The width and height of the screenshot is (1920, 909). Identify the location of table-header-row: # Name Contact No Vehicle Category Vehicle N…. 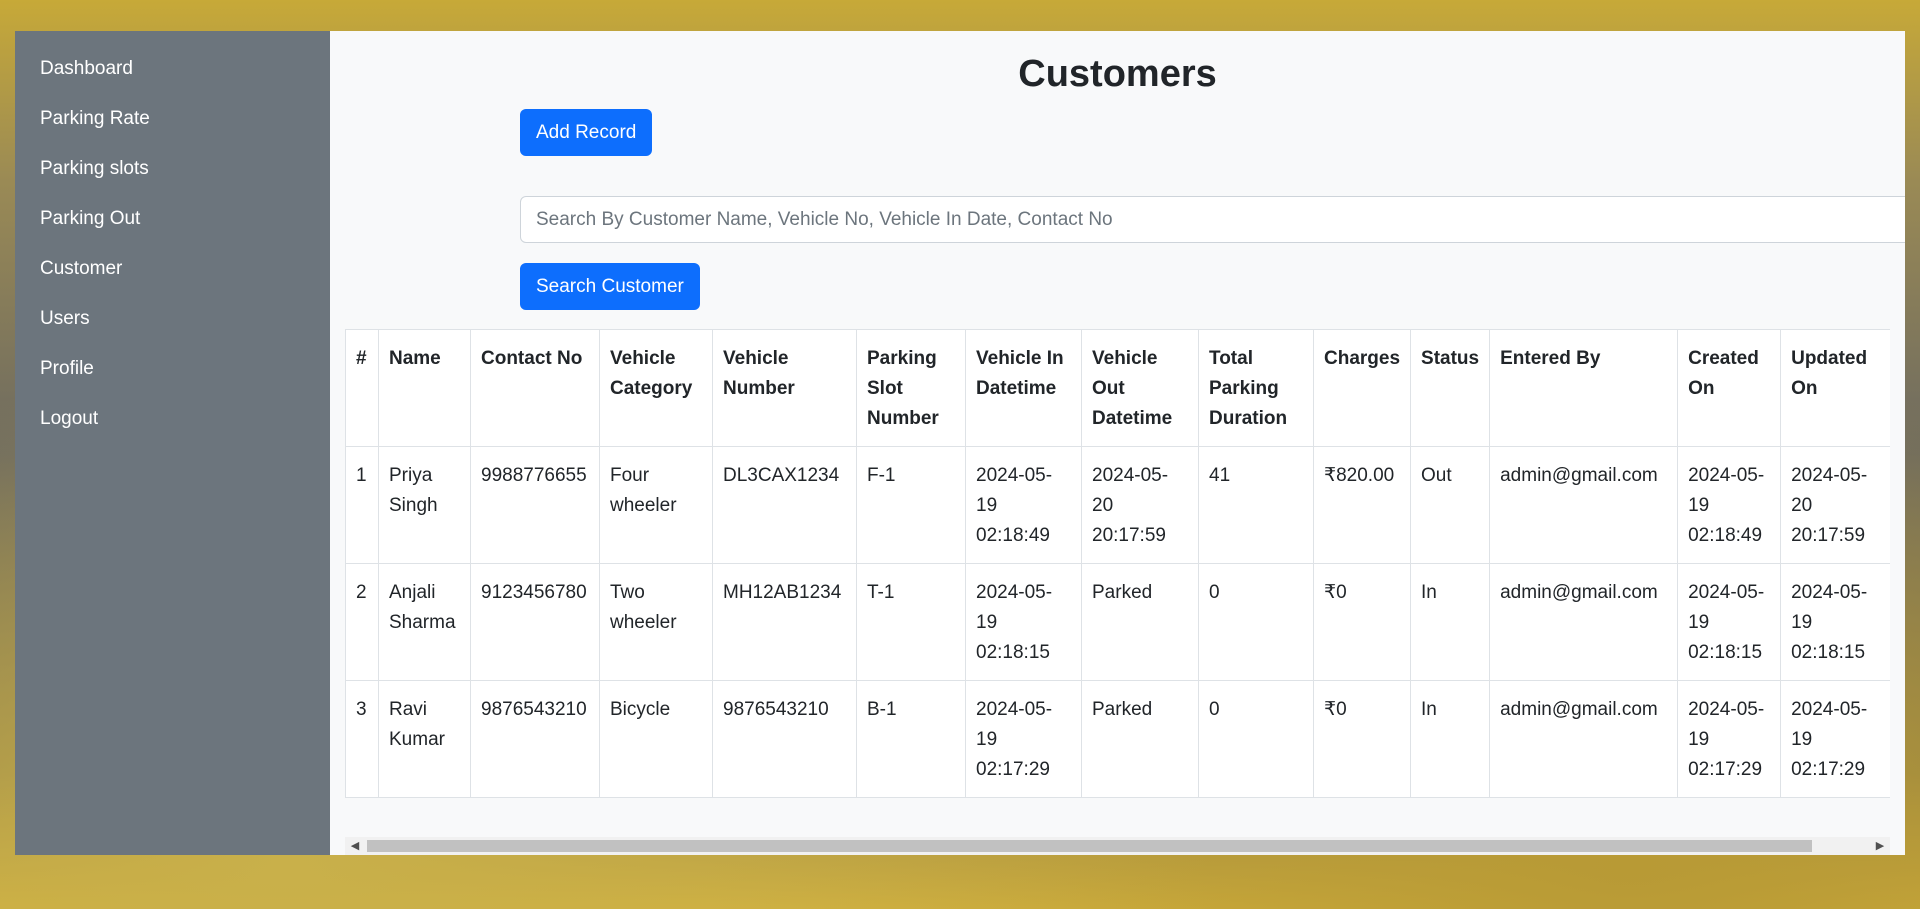
(1117, 388).